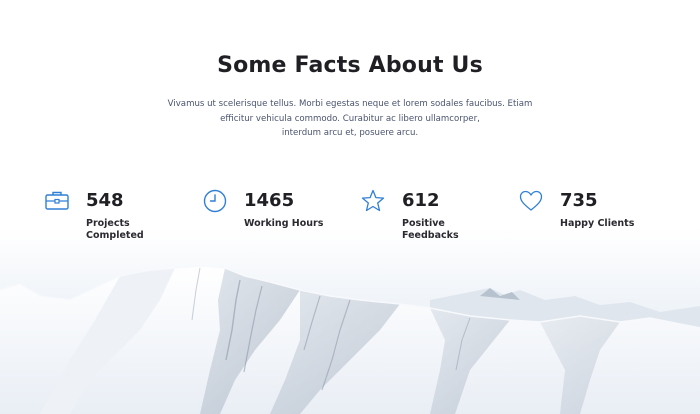 Image resolution: width=700 pixels, height=414 pixels. I want to click on stat-label: Projects Completed, so click(136, 230).